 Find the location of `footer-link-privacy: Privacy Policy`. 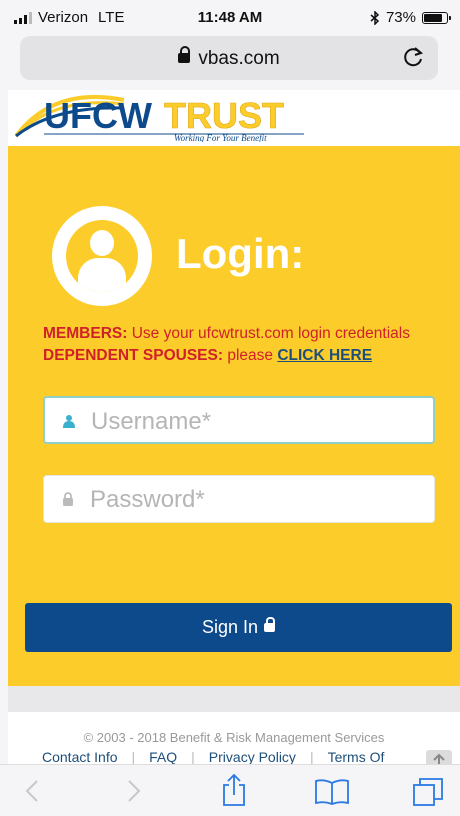

footer-link-privacy: Privacy Policy is located at coordinates (252, 757).